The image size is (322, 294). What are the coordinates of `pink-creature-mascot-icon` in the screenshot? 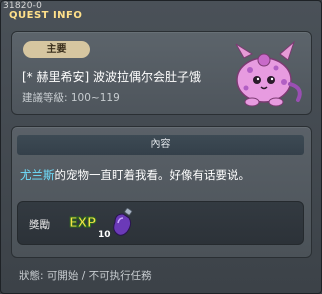 It's located at (268, 73).